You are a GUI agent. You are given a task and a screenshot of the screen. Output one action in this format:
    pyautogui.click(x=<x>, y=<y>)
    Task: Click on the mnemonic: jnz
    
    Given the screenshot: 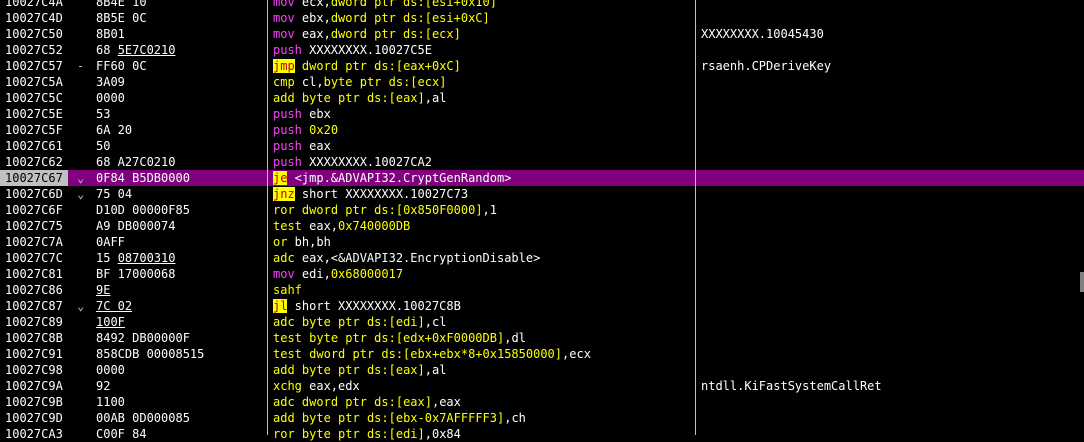 What is the action you would take?
    pyautogui.click(x=284, y=194)
    